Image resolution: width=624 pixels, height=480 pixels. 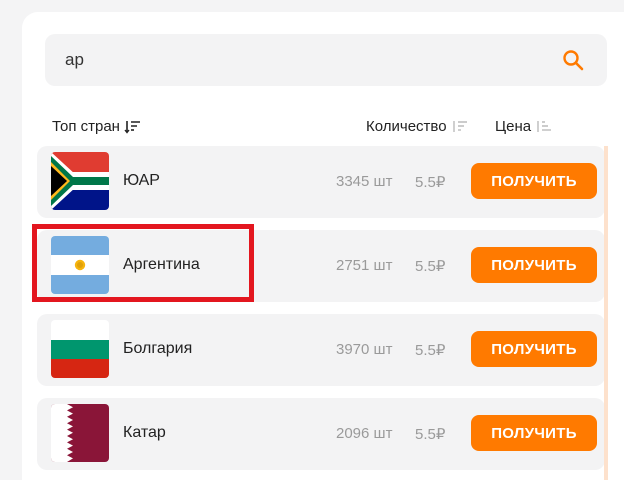 I want to click on list-item: ЮАР 3345 шт 5.5₽ ПОЛУЧИТЬ, so click(x=321, y=182).